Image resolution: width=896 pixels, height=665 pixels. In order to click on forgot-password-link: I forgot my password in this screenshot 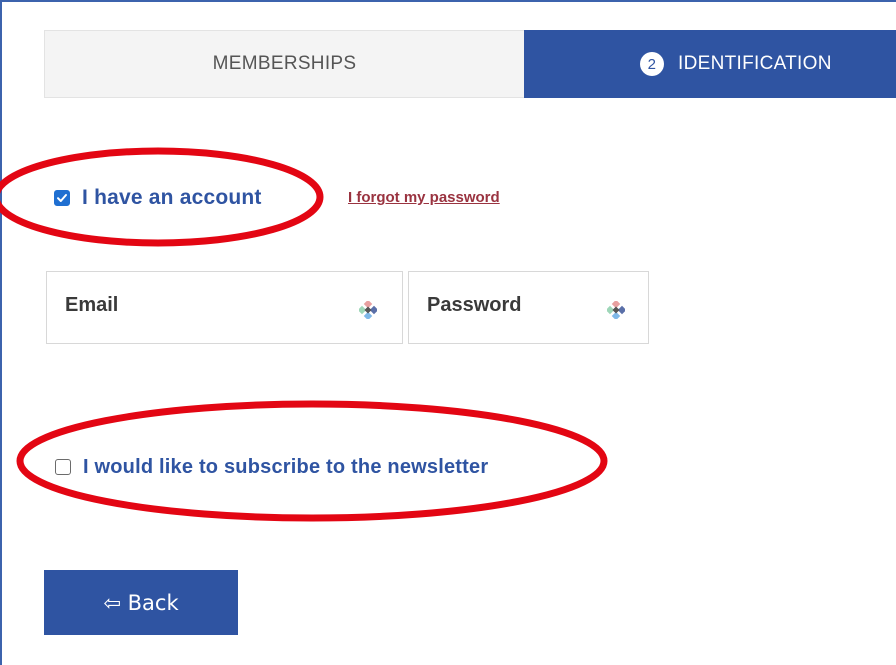, I will do `click(424, 197)`.